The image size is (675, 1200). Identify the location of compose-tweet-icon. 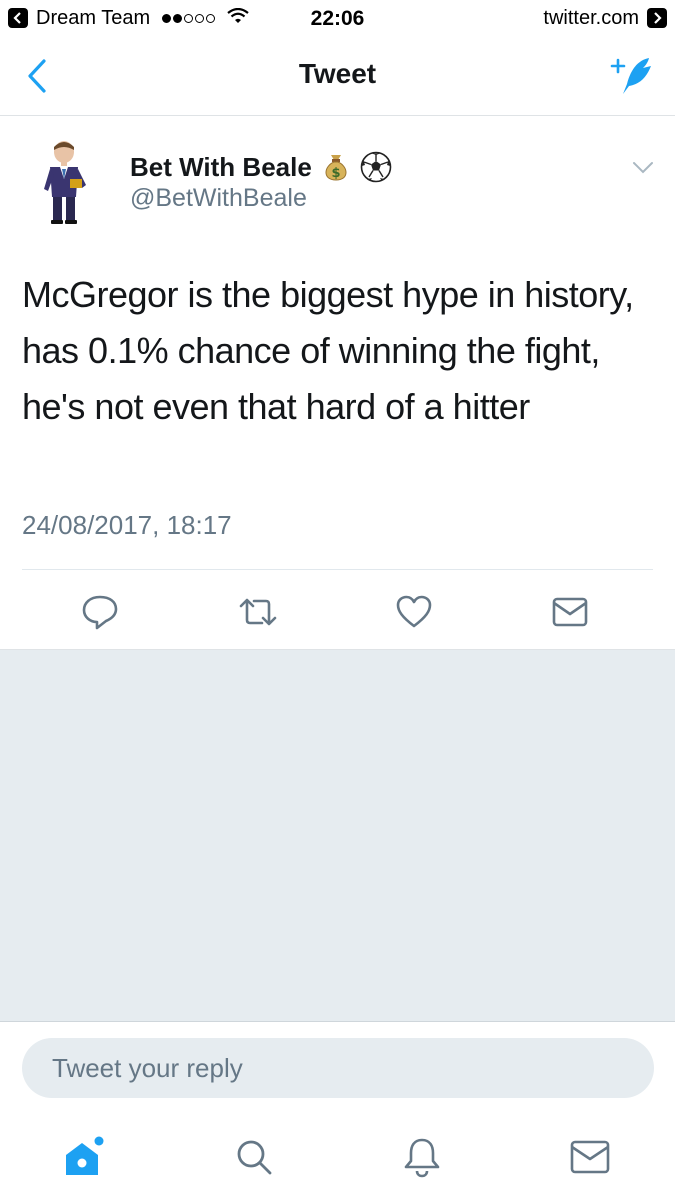
(630, 76).